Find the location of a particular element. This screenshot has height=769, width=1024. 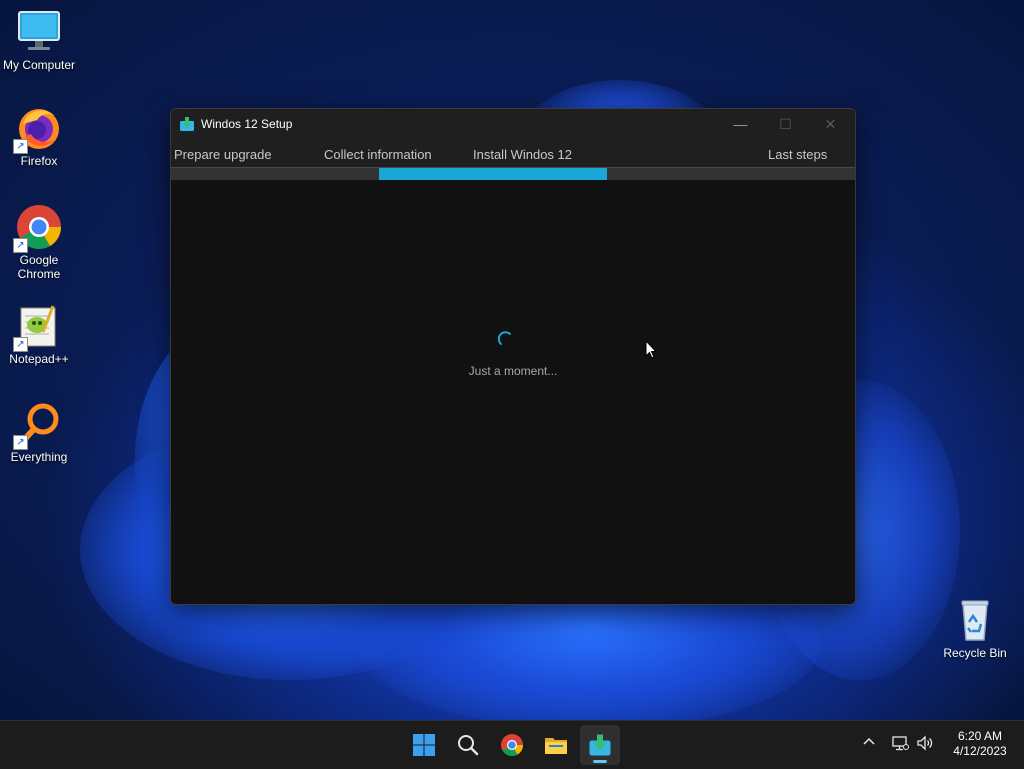

desktop-icon-label: Notepad++ is located at coordinates (39, 359).